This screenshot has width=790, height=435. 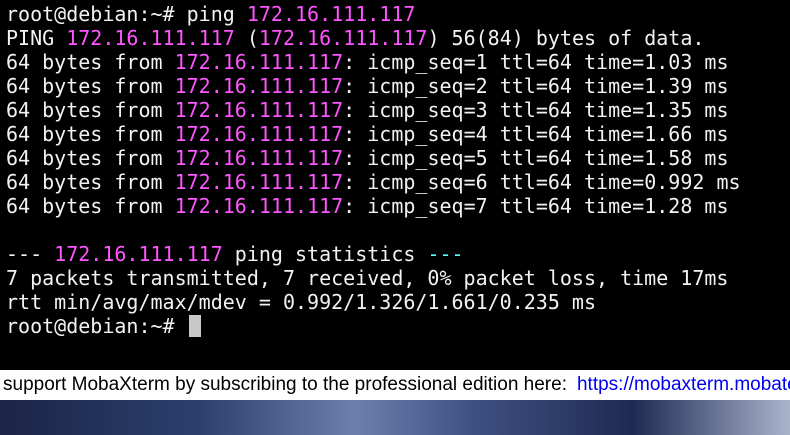 What do you see at coordinates (536, 62) in the screenshot?
I see `reply-details: : icmp_seq=1 ttl=64 time=1.03 ms` at bounding box center [536, 62].